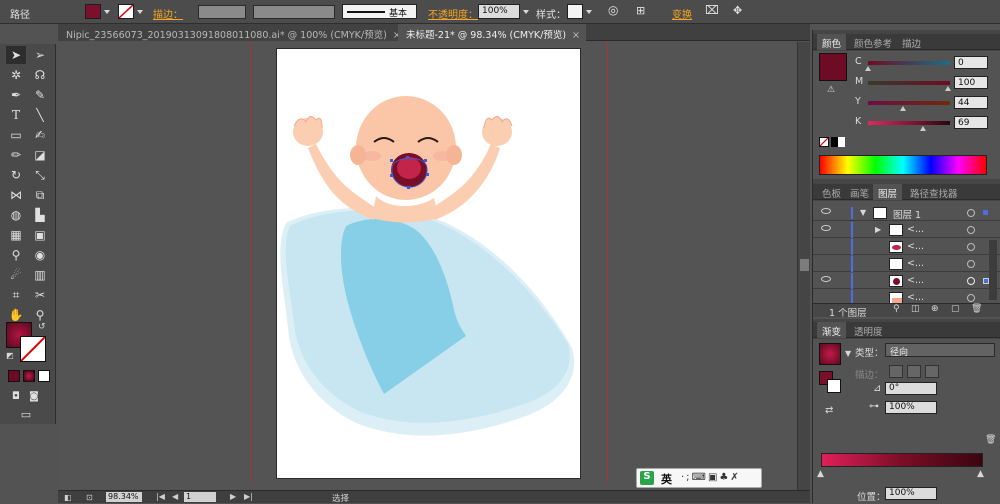 Image resolution: width=1000 pixels, height=504 pixels. I want to click on tab-stroke: 描边, so click(911, 42).